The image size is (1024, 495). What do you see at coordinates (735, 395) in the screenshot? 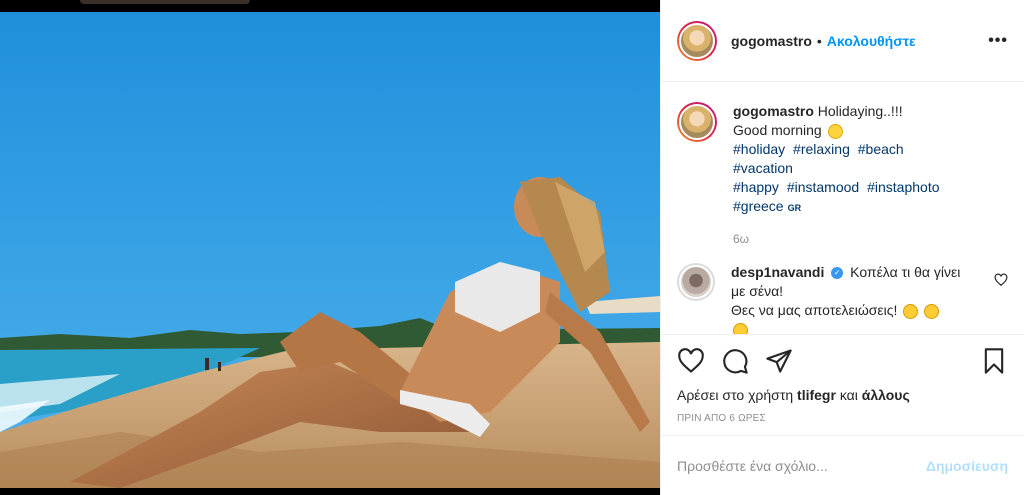
I see `likes-prefix: Αρέσει στο χρήστη` at bounding box center [735, 395].